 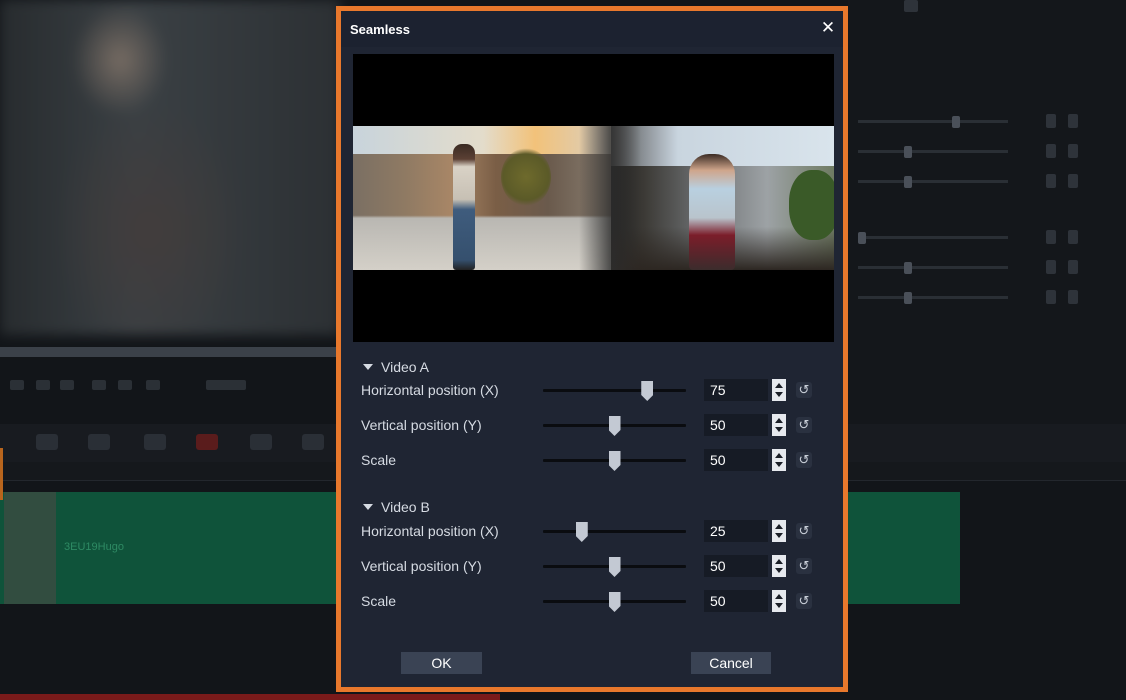 What do you see at coordinates (779, 460) in the screenshot?
I see `video-a-scale-stepper` at bounding box center [779, 460].